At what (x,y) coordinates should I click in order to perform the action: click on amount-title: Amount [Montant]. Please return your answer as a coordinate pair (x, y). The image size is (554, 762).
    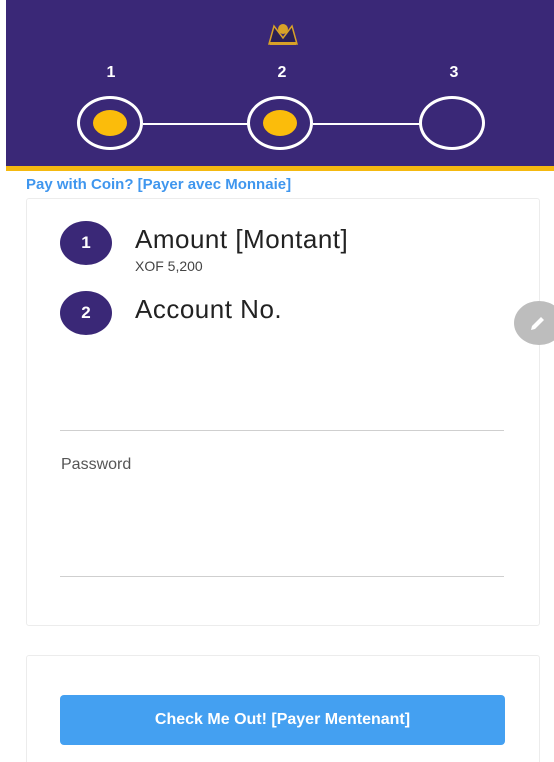
    Looking at the image, I should click on (242, 239).